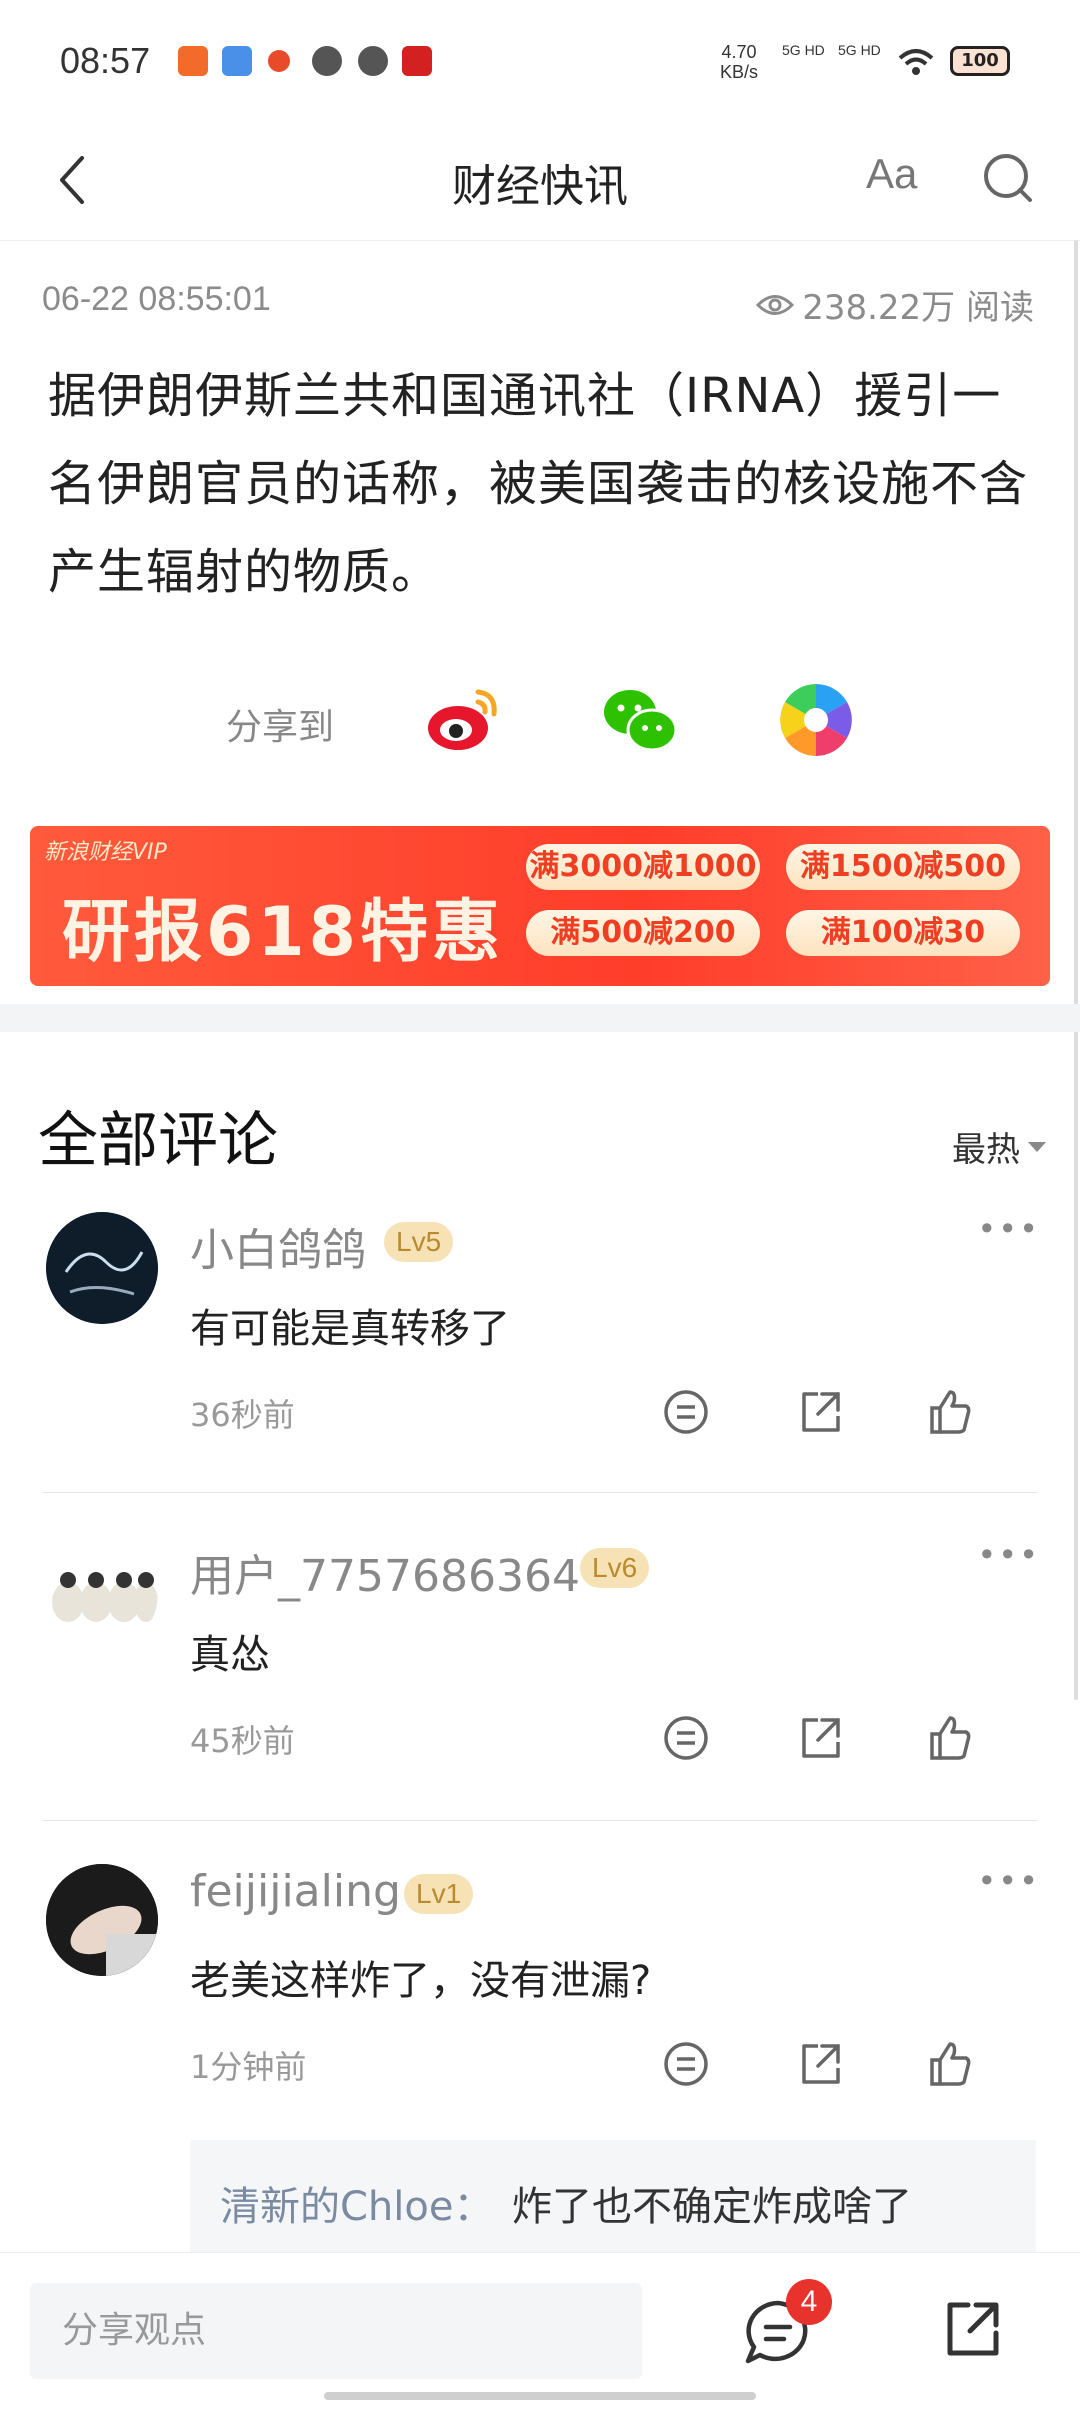 This screenshot has height=2409, width=1080. I want to click on article-time: 06-22 08:55:01, so click(156, 299).